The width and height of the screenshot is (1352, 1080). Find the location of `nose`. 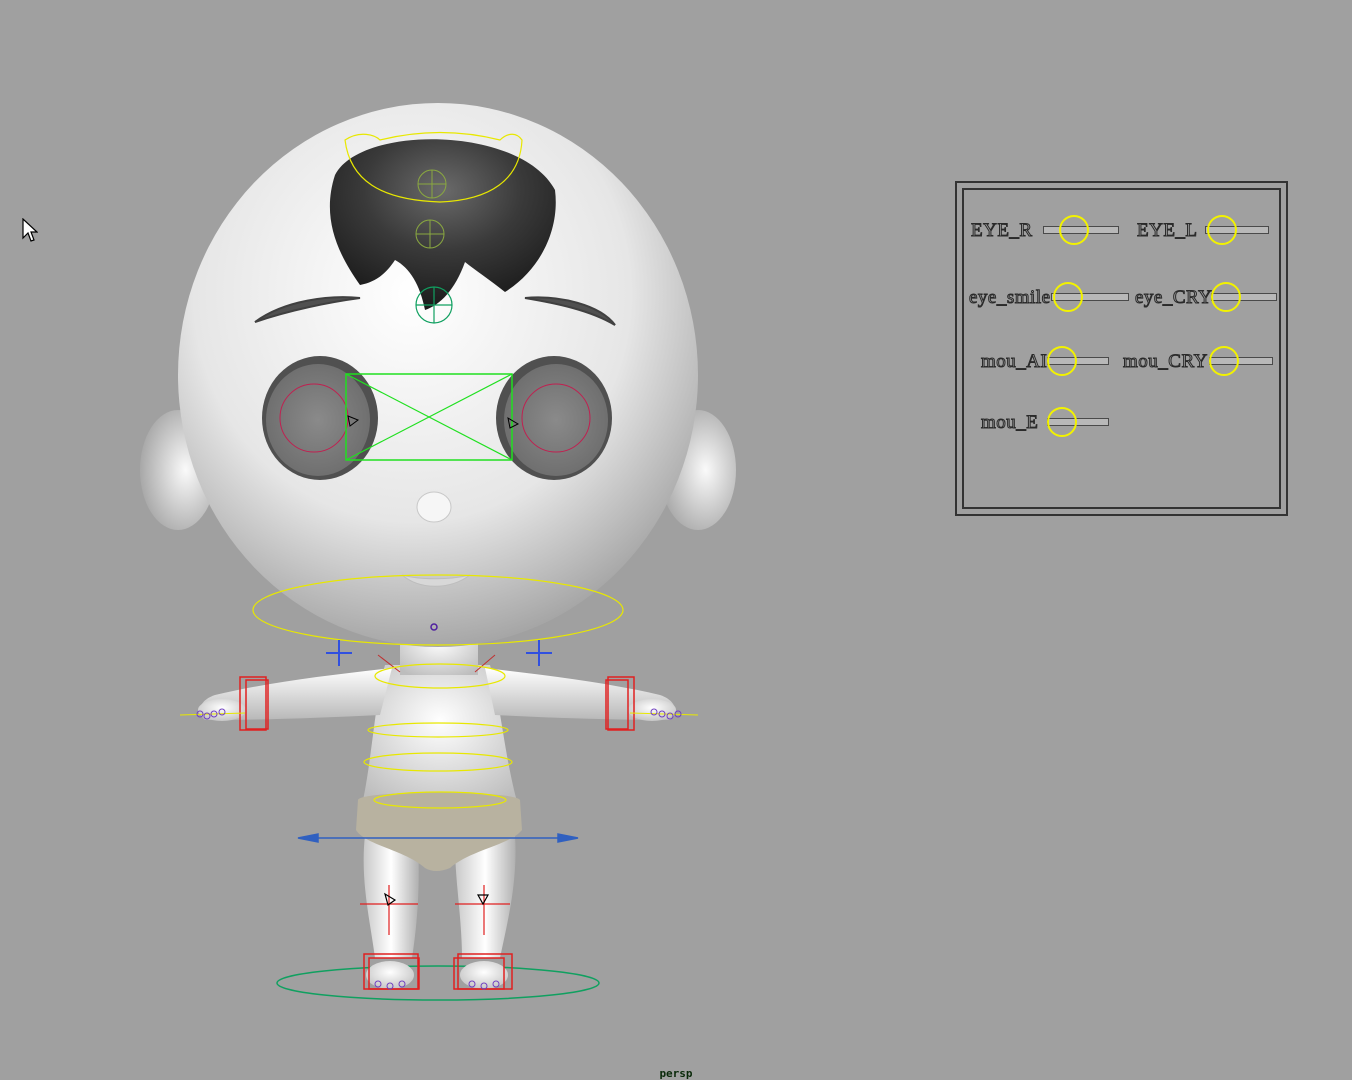

nose is located at coordinates (434, 507).